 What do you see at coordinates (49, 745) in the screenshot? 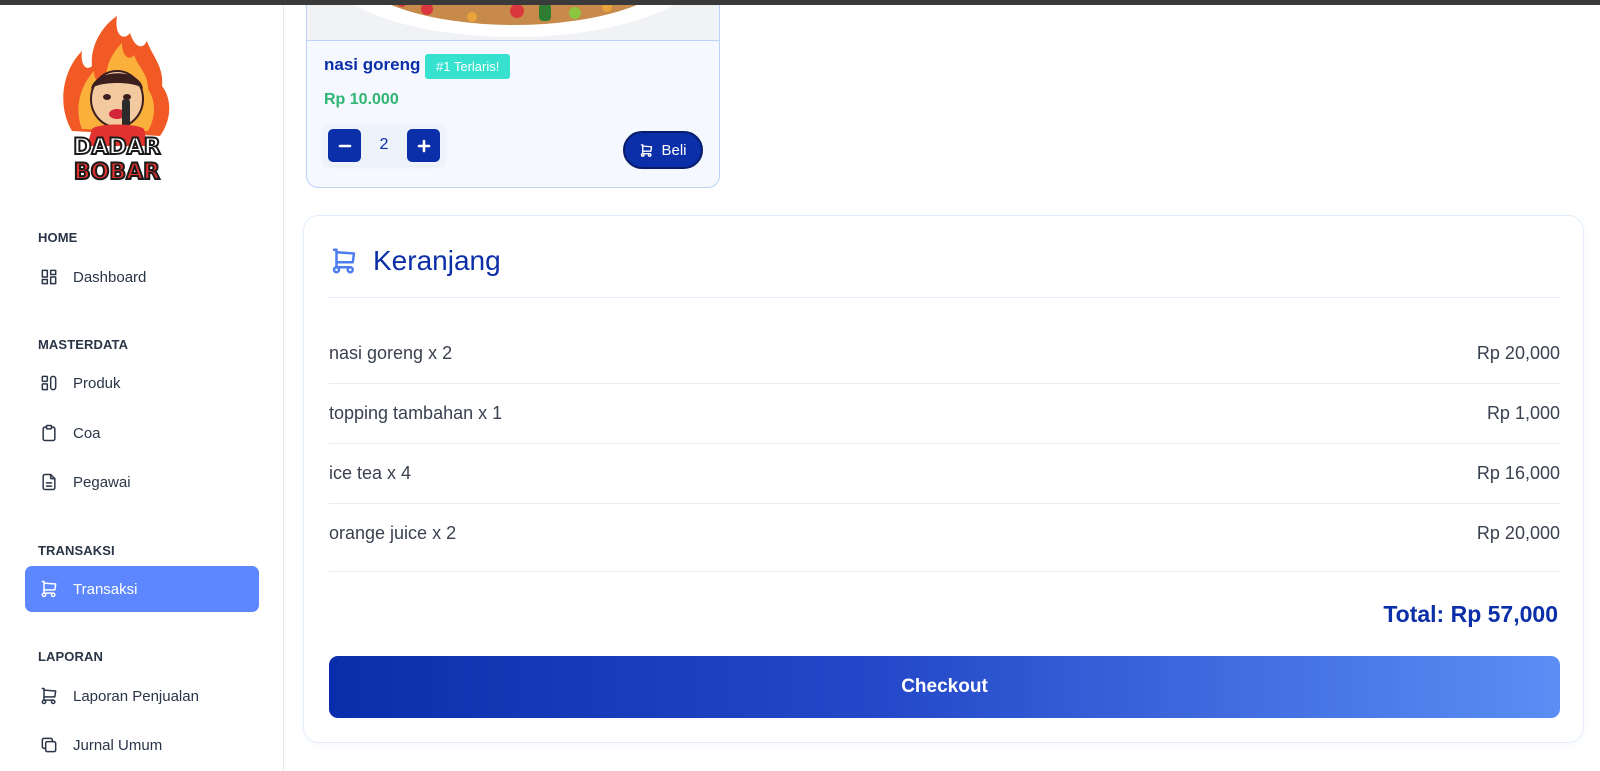
I see `copy-icon` at bounding box center [49, 745].